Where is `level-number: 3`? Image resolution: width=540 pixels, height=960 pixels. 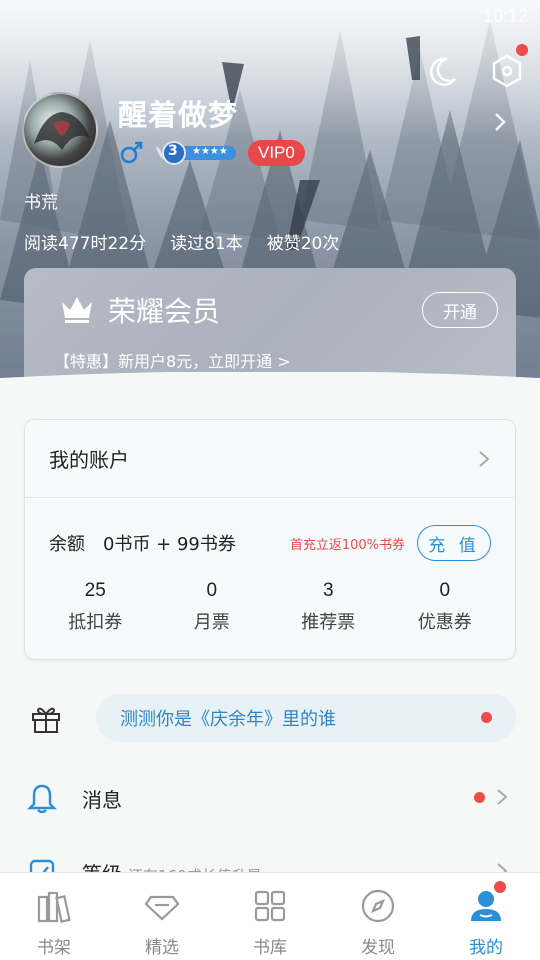
level-number: 3 is located at coordinates (173, 151).